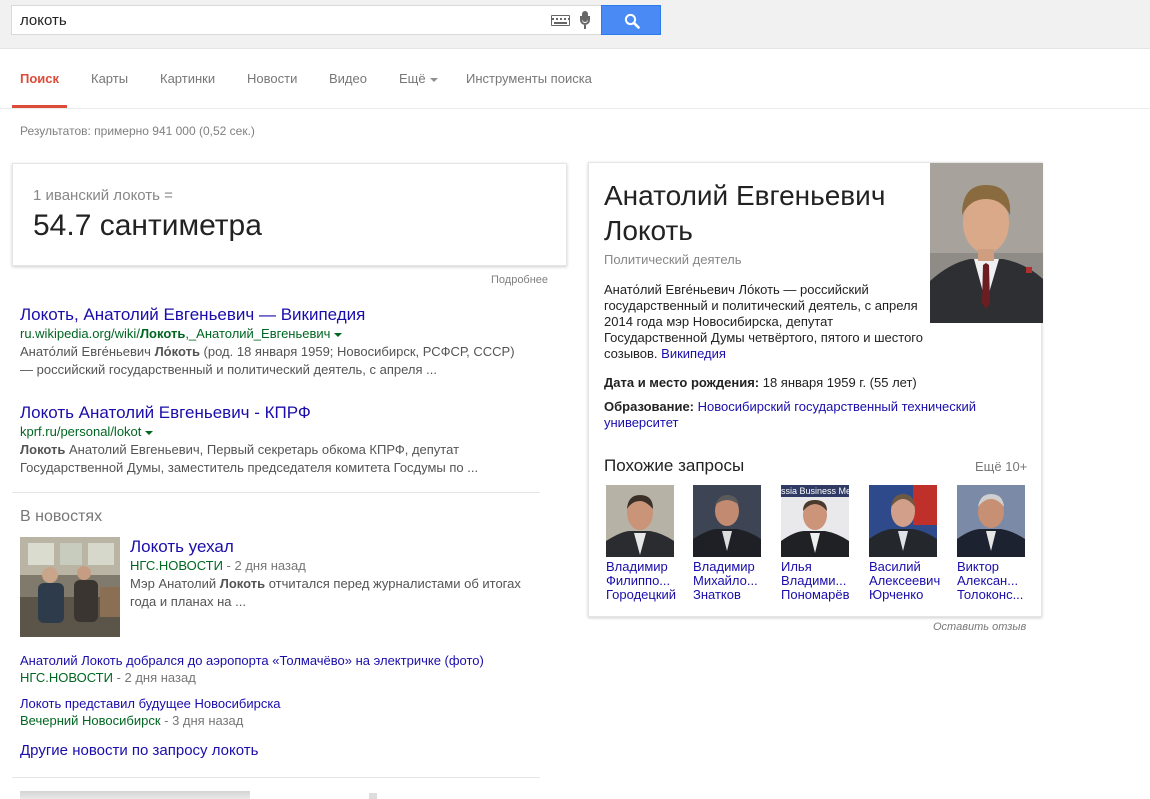  Describe the element at coordinates (280, 315) in the screenshot. I see `result-title-link: Локоть, Анатолий Евгеньевич — Википедия` at that location.